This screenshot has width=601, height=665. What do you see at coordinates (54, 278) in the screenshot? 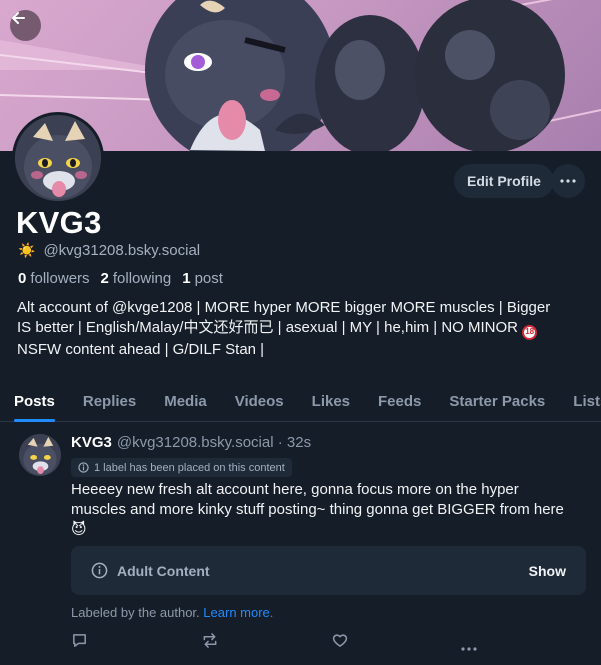
I see `followers-stat: 0 followers` at bounding box center [54, 278].